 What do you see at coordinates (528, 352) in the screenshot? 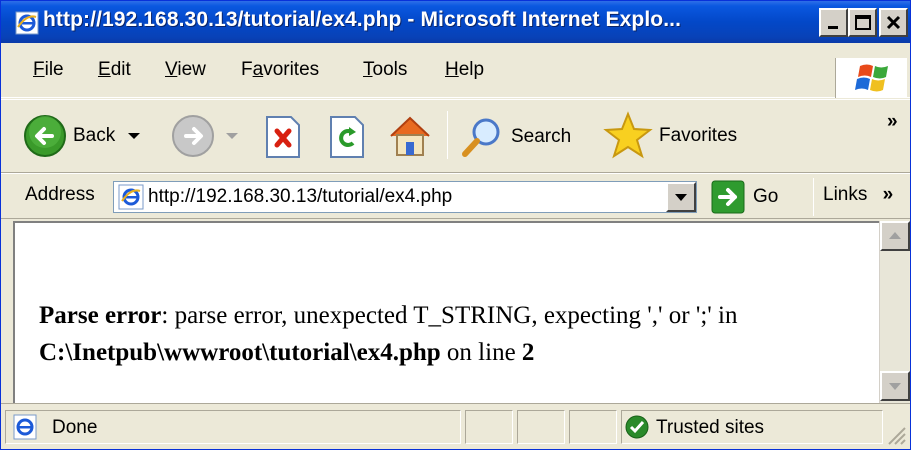
I see `error-line-number: 2` at bounding box center [528, 352].